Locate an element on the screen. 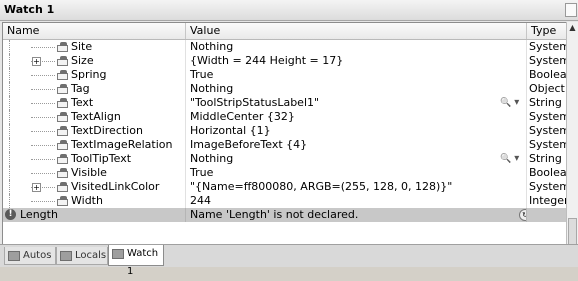  table-row: TextDirection Horizontal {1} System.W is located at coordinates (285, 131).